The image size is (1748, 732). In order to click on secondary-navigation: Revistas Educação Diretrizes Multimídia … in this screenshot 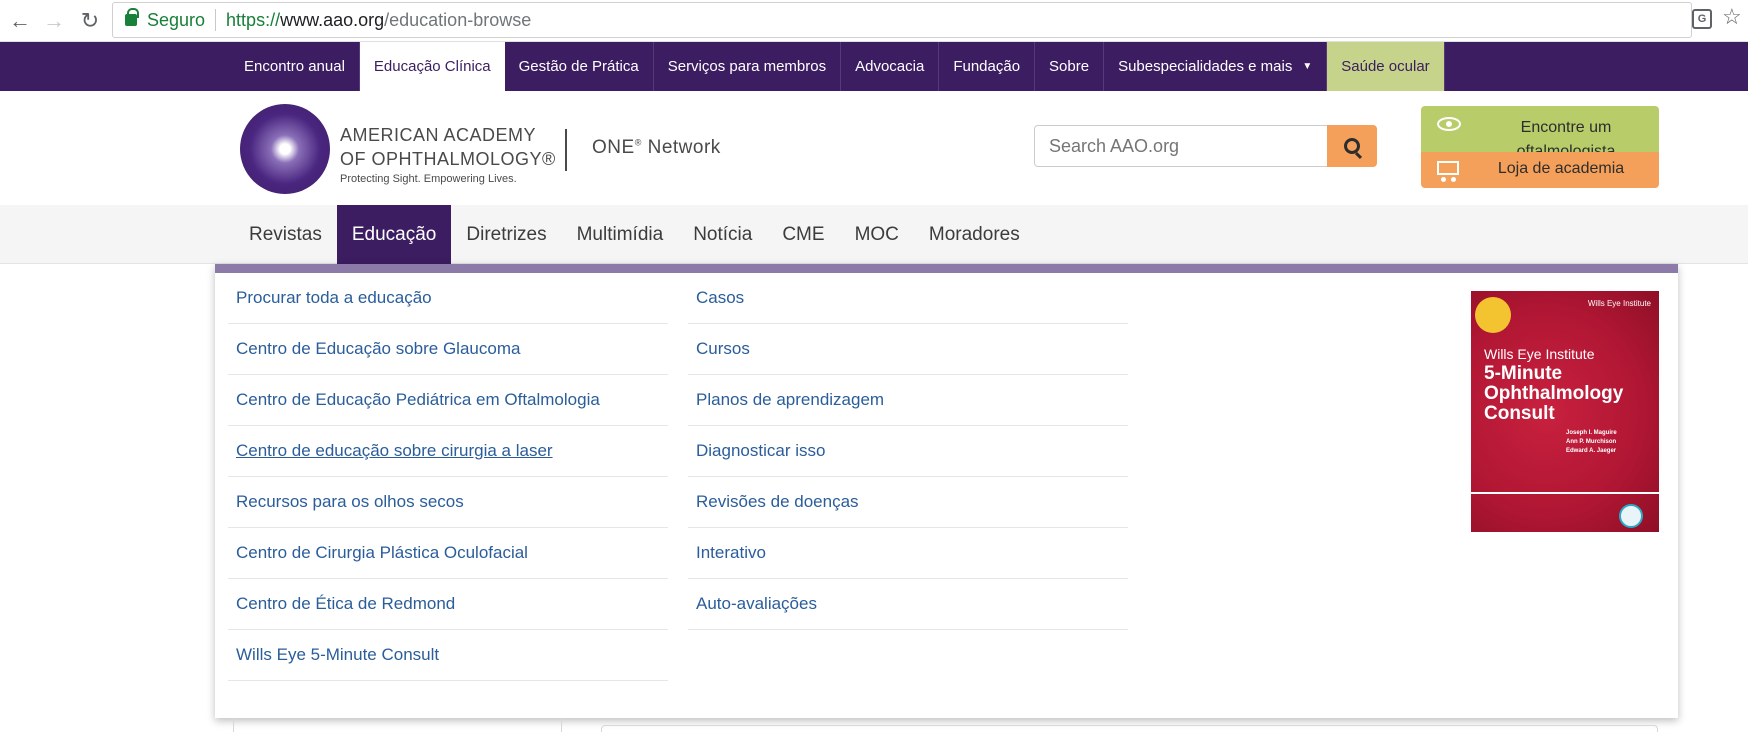, I will do `click(874, 234)`.